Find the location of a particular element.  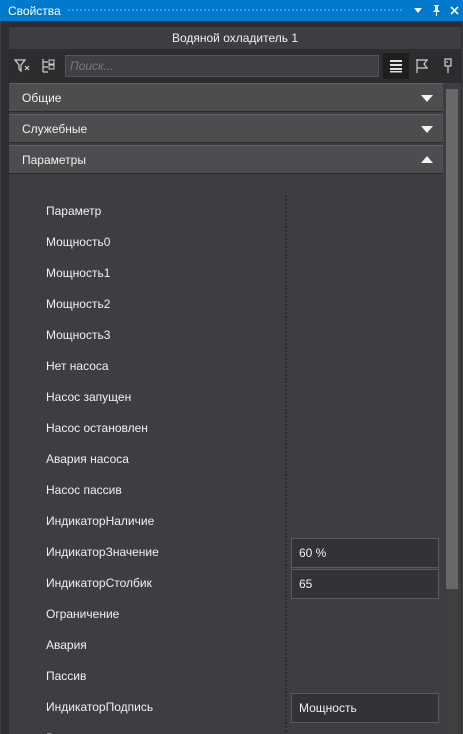

filter-button is located at coordinates (22, 66).